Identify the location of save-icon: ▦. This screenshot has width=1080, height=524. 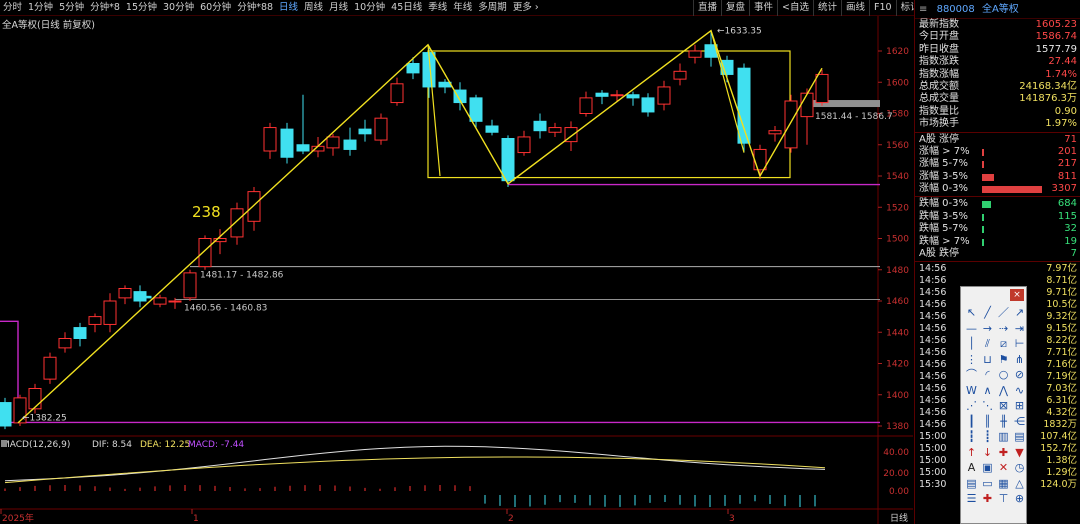
(1003, 483).